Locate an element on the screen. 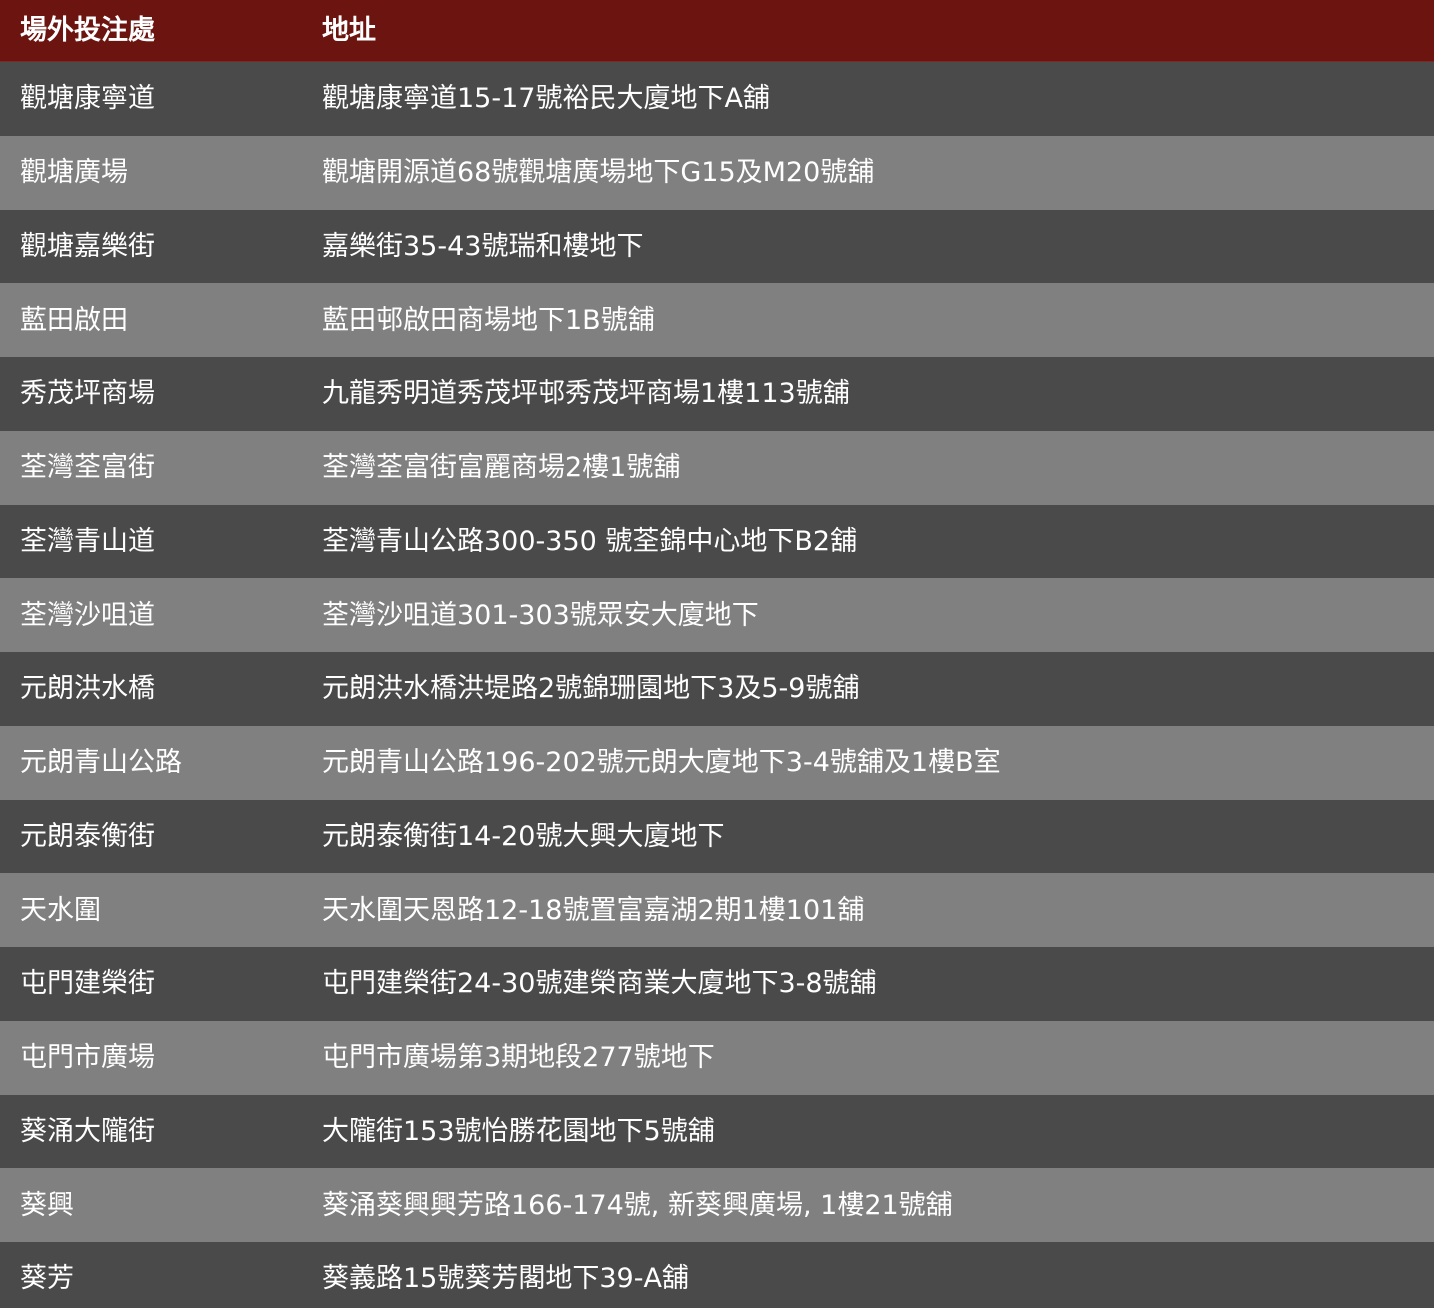  branch-name: 葵芳 is located at coordinates (47, 1279).